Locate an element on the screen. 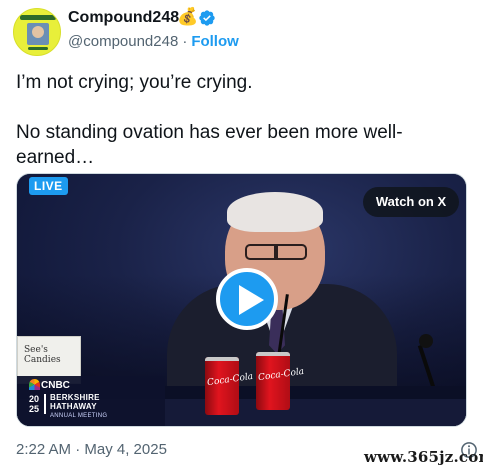 Image resolution: width=483 pixels, height=471 pixels. meeting-label: ANNUAL MEETING is located at coordinates (79, 416).